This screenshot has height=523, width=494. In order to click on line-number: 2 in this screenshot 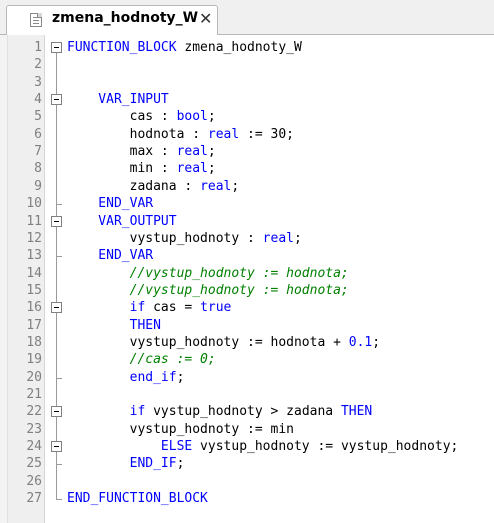, I will do `click(38, 65)`.